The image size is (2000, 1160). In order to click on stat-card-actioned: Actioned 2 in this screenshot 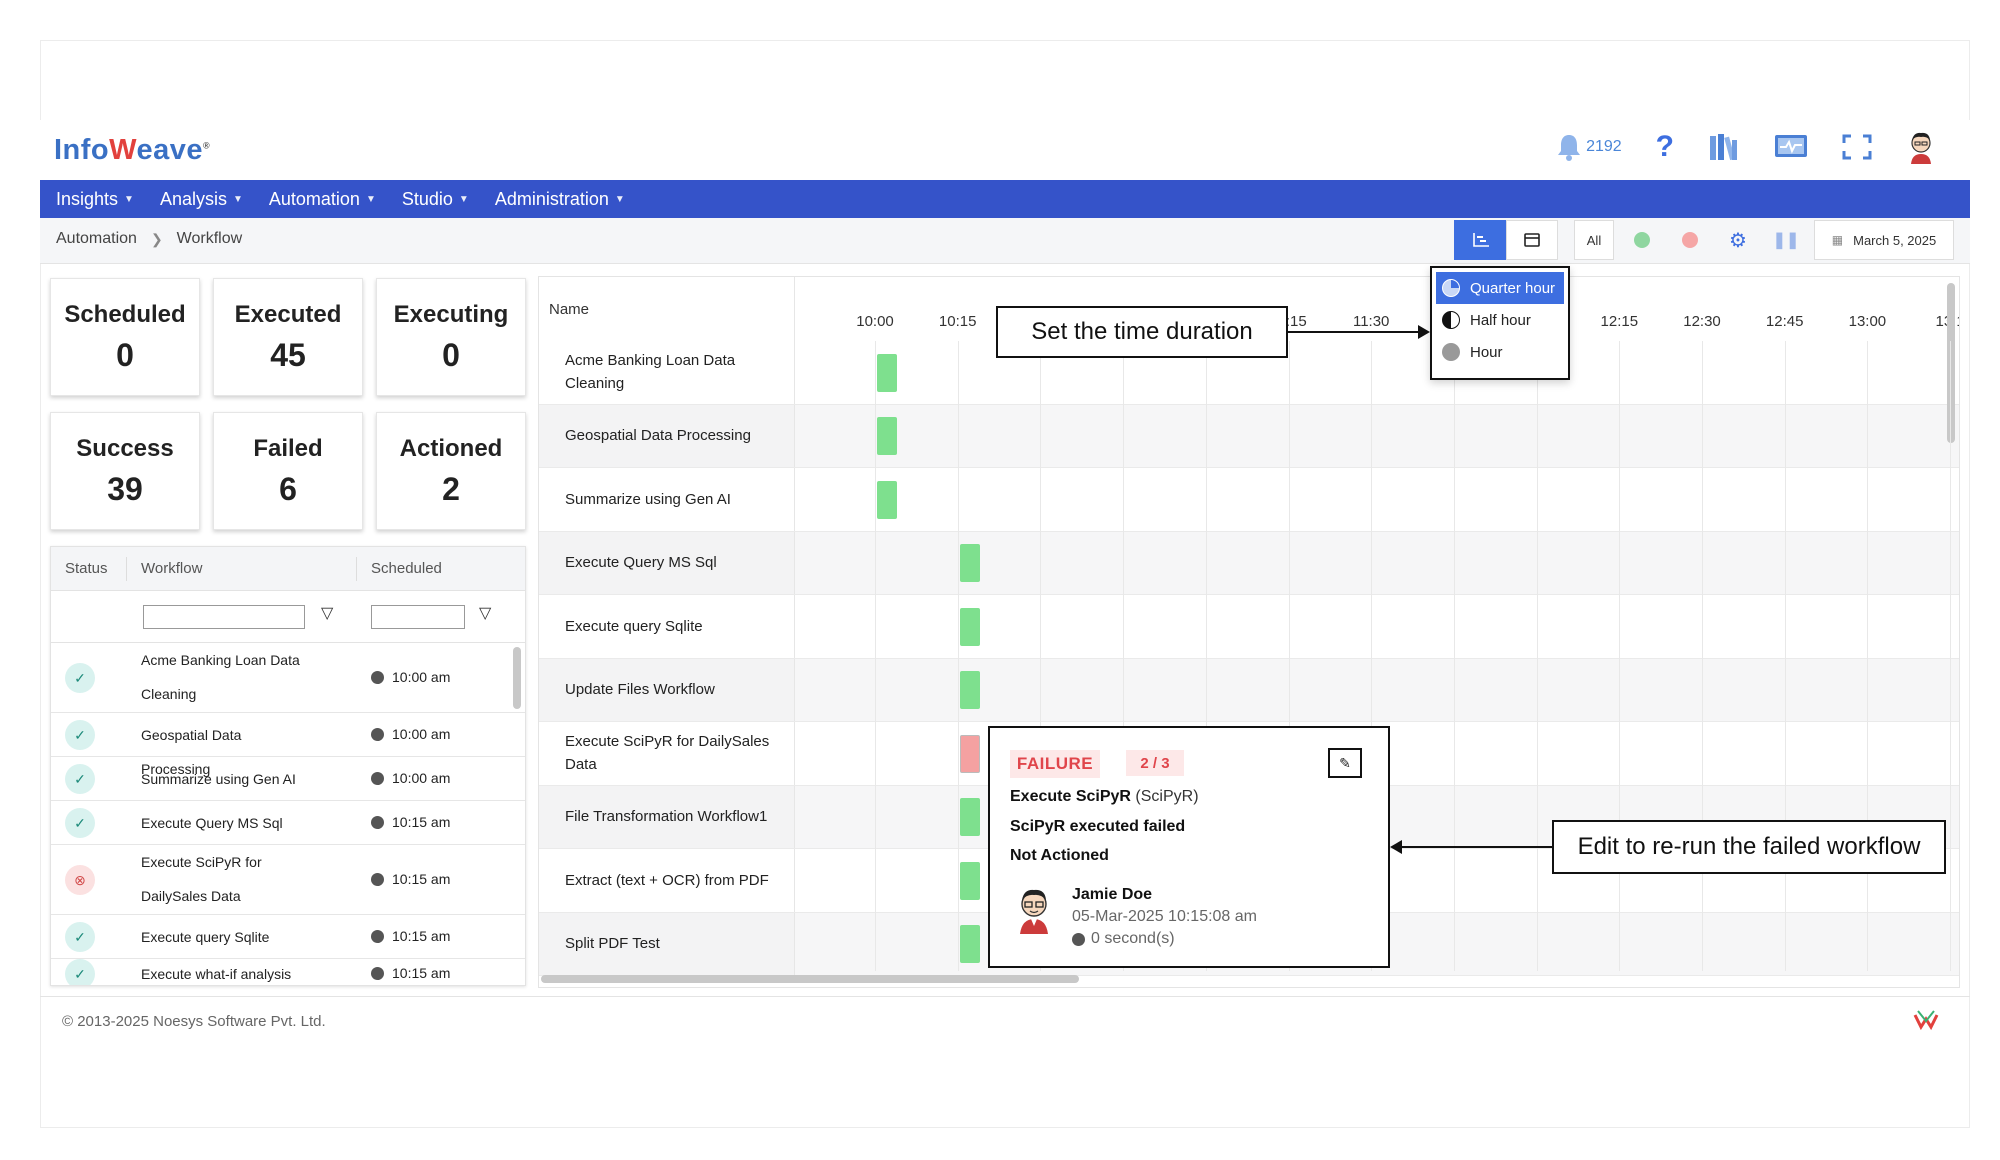, I will do `click(451, 471)`.